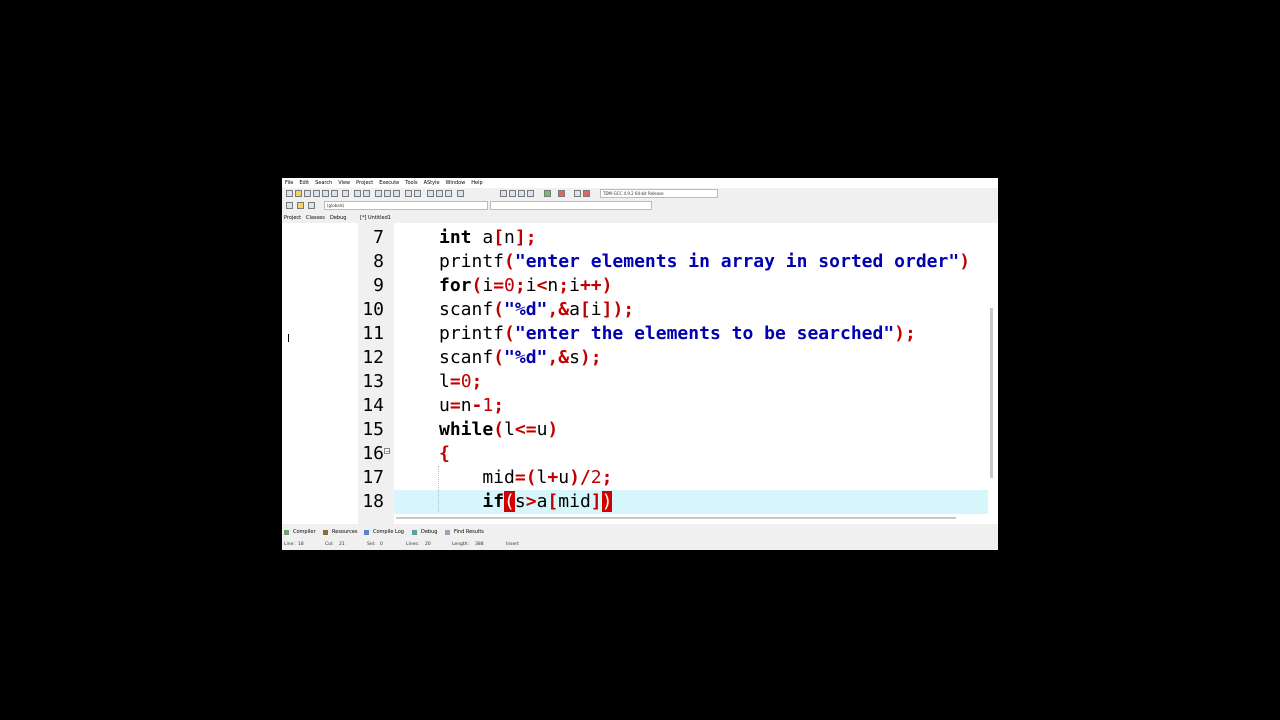  Describe the element at coordinates (325, 193) in the screenshot. I see `close-file-icon` at that location.